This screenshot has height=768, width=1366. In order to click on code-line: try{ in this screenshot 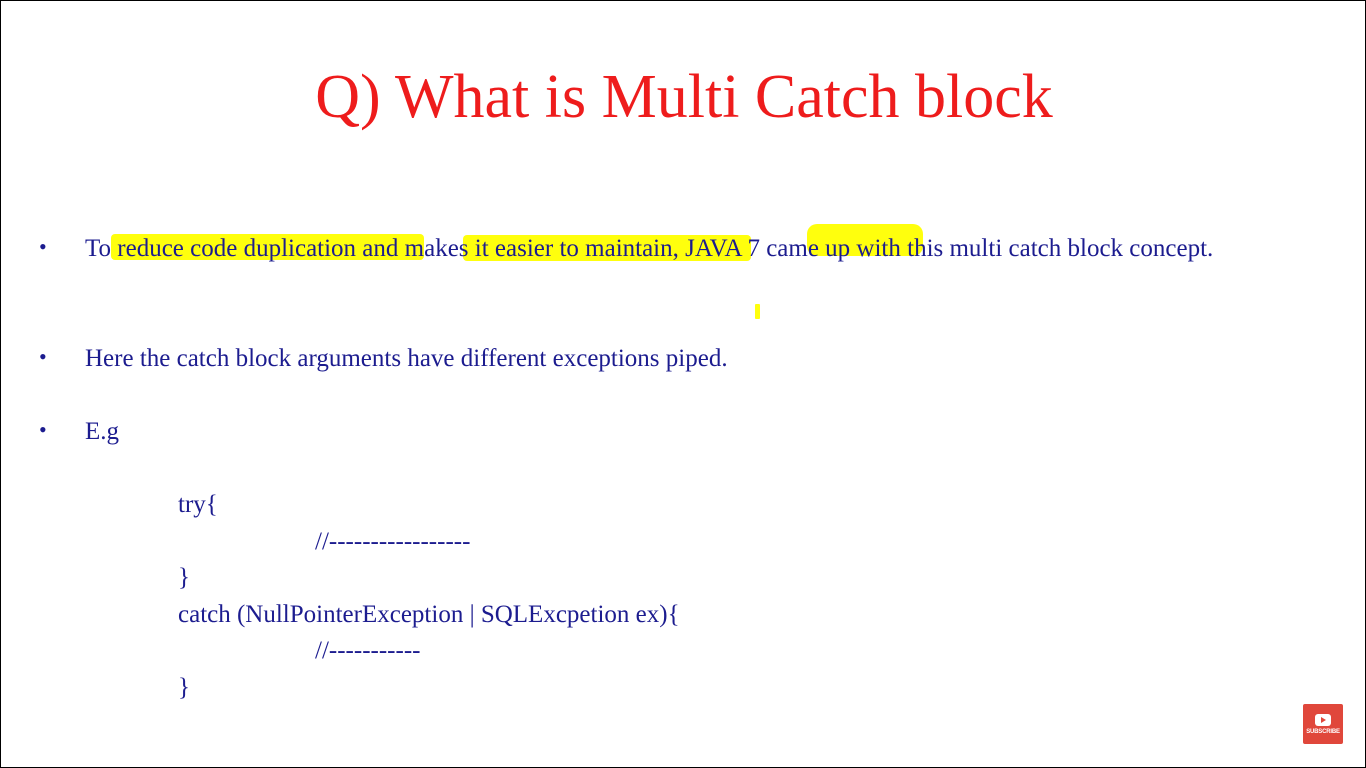, I will do `click(198, 504)`.